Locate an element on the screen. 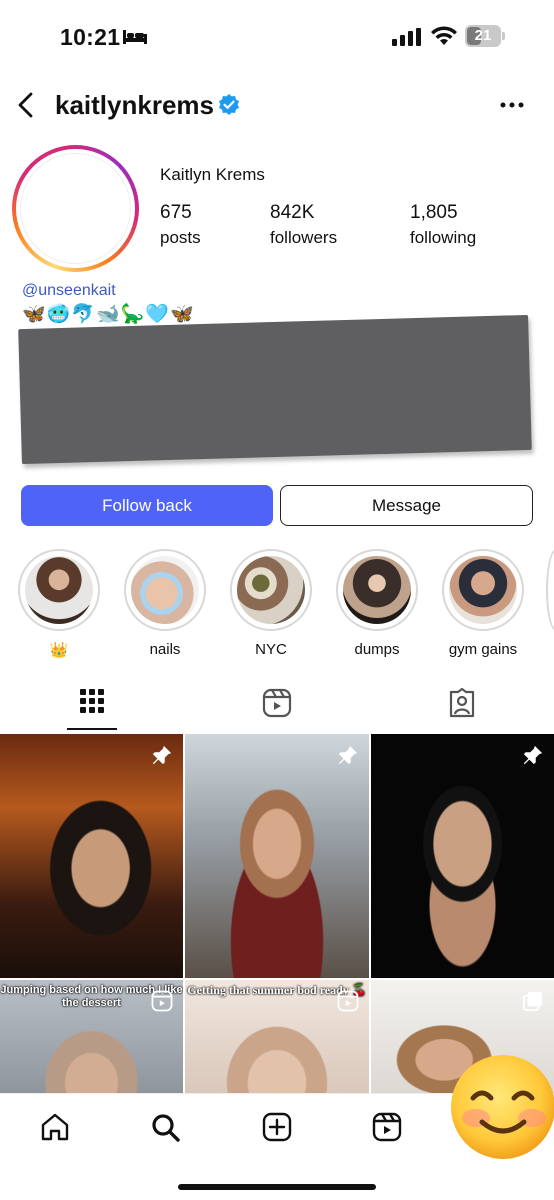 The height and width of the screenshot is (1200, 554). smiling-emoji-sticker-icon is located at coordinates (502, 1107).